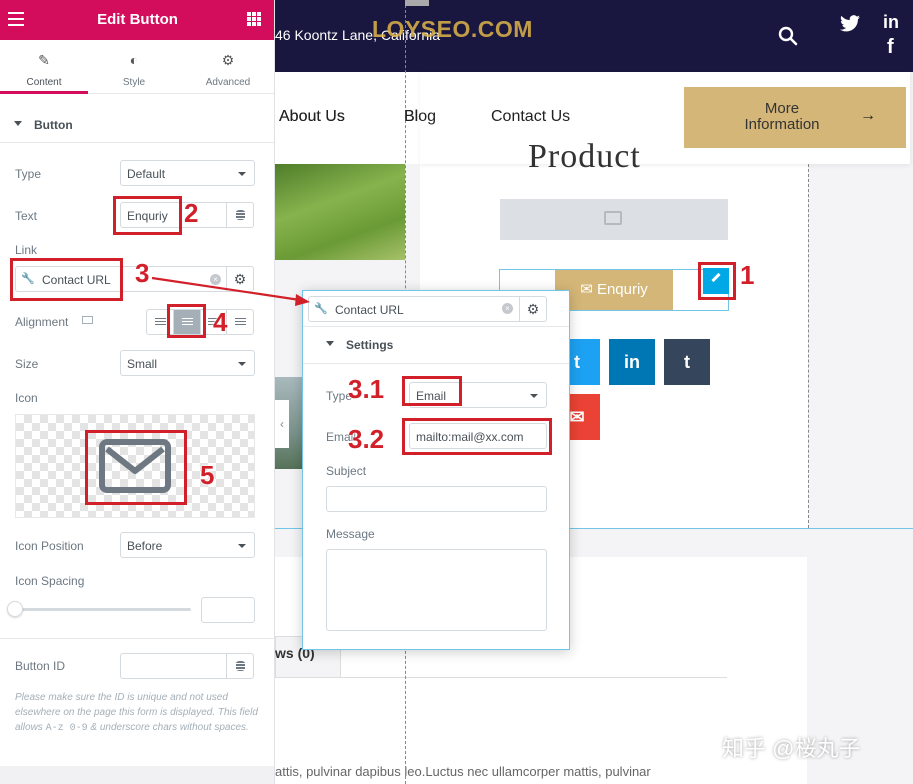 This screenshot has height=784, width=913. I want to click on envelope-icon: ✉, so click(586, 289).